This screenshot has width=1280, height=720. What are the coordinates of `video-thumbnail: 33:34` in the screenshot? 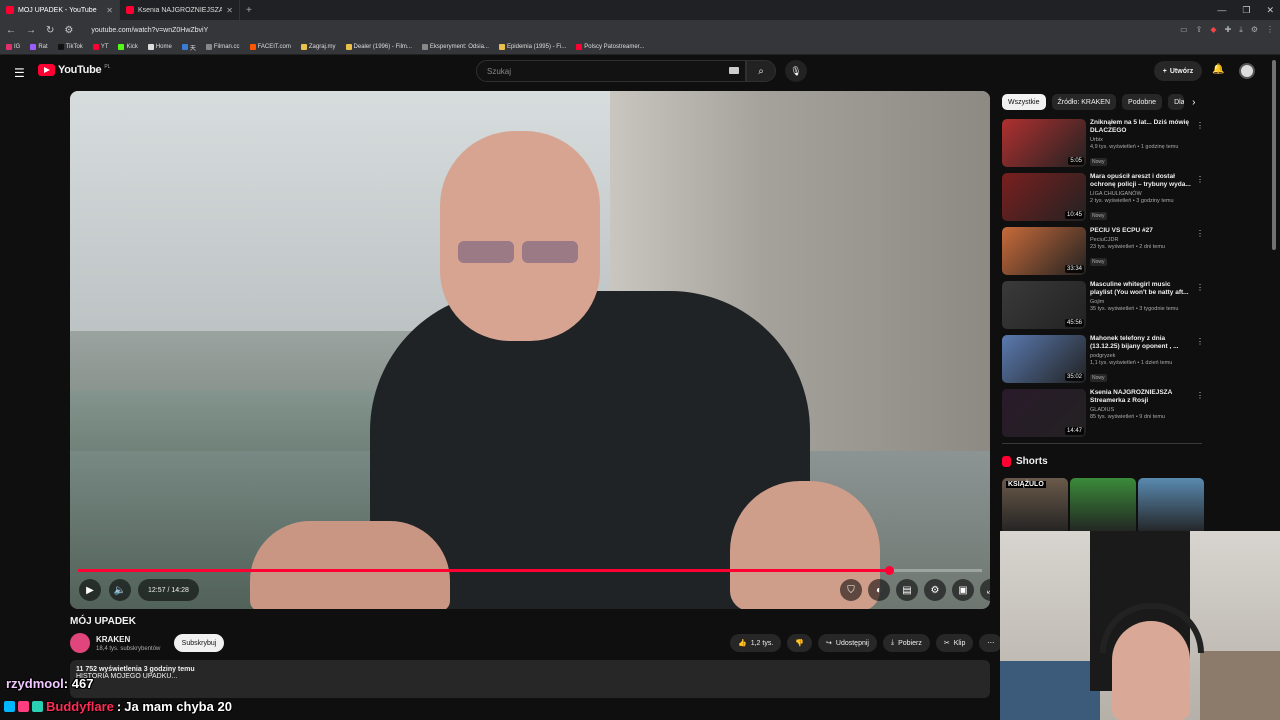 It's located at (1044, 251).